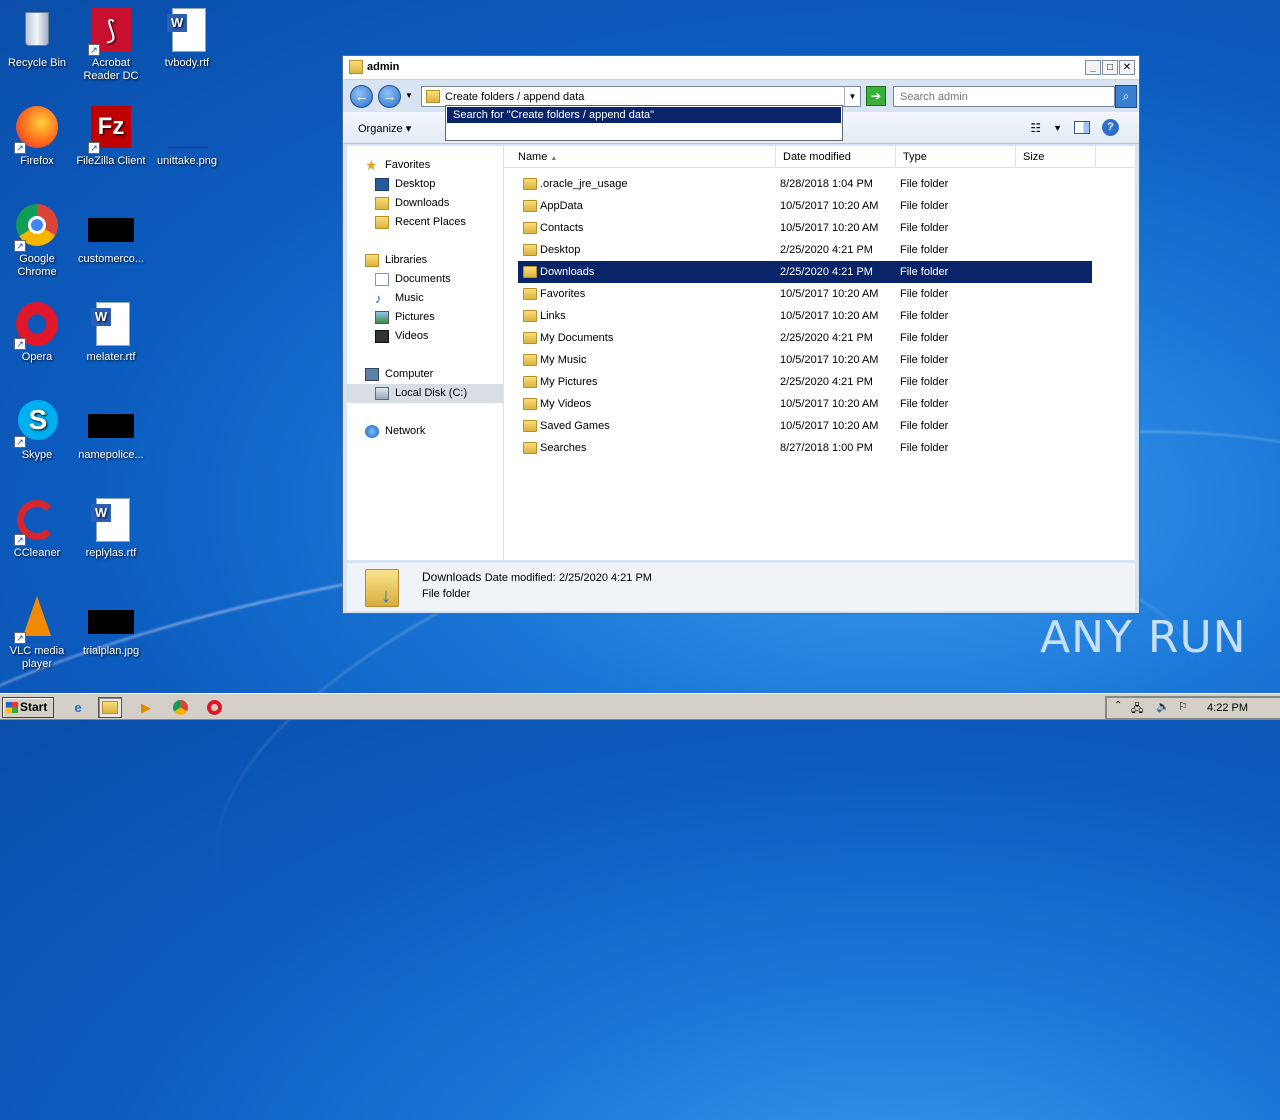 The width and height of the screenshot is (1280, 1120). What do you see at coordinates (78, 707) in the screenshot?
I see `internet-explorer-icon: e` at bounding box center [78, 707].